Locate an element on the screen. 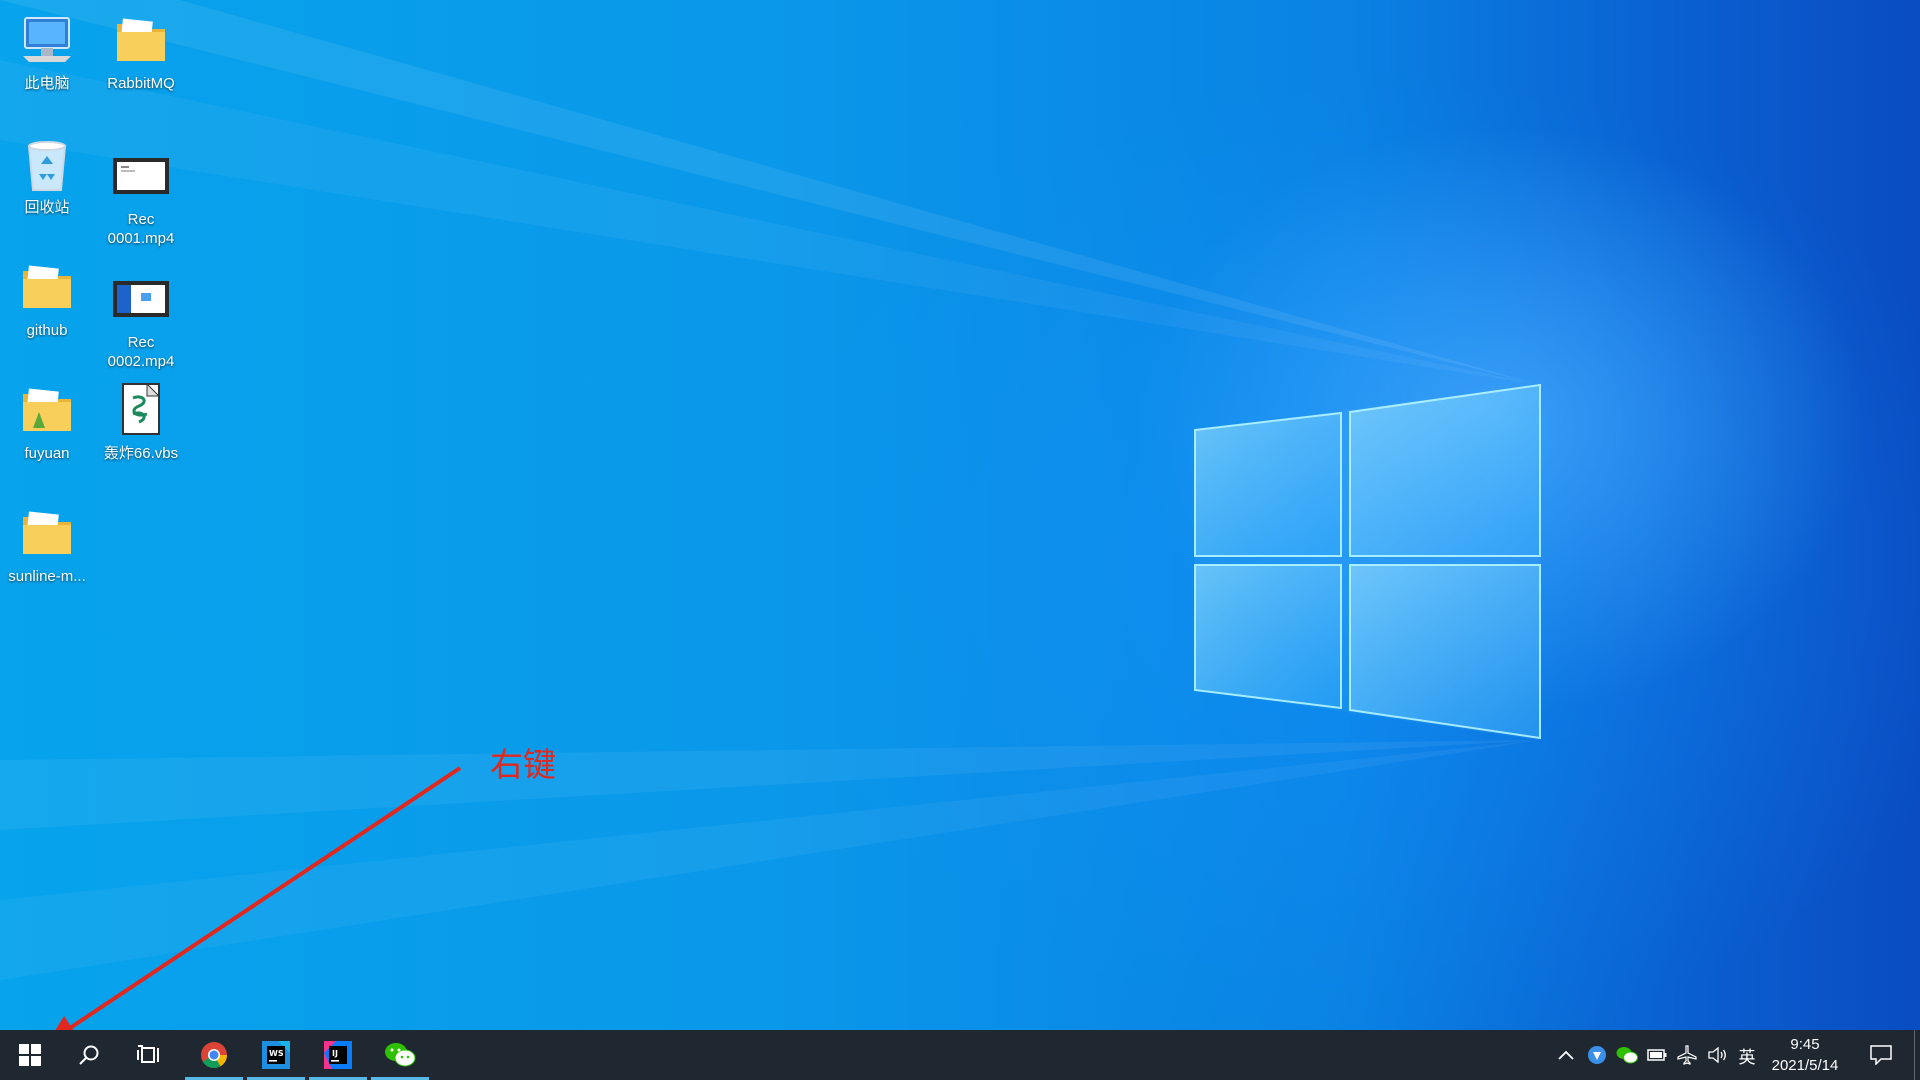 The image size is (1920, 1080). chevron-up-icon is located at coordinates (1566, 1055).